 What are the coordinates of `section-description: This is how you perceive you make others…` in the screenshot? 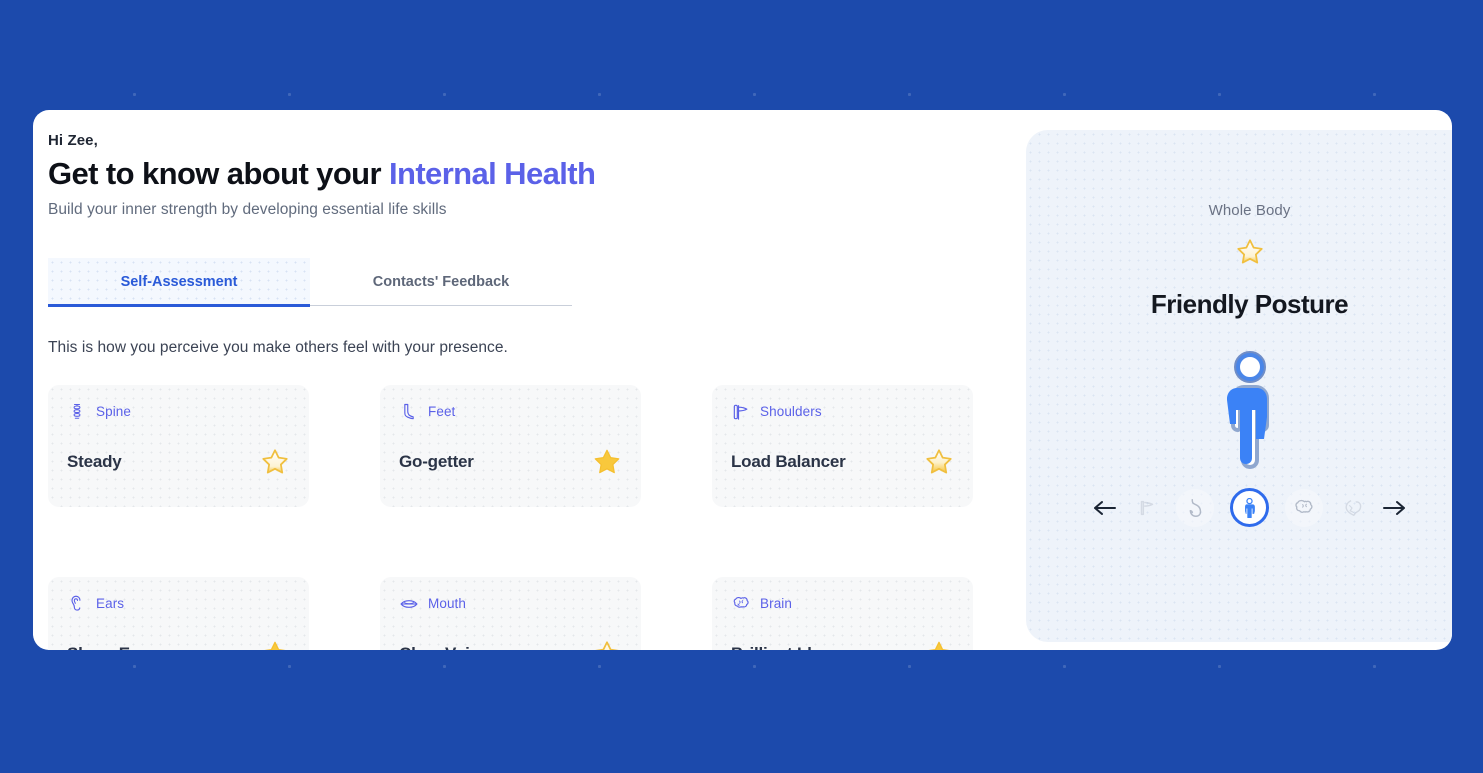 It's located at (278, 347).